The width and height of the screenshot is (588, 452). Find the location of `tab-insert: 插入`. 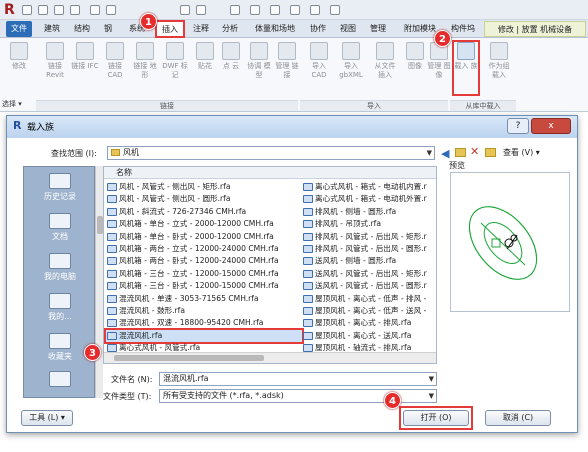

tab-insert: 插入 is located at coordinates (170, 29).